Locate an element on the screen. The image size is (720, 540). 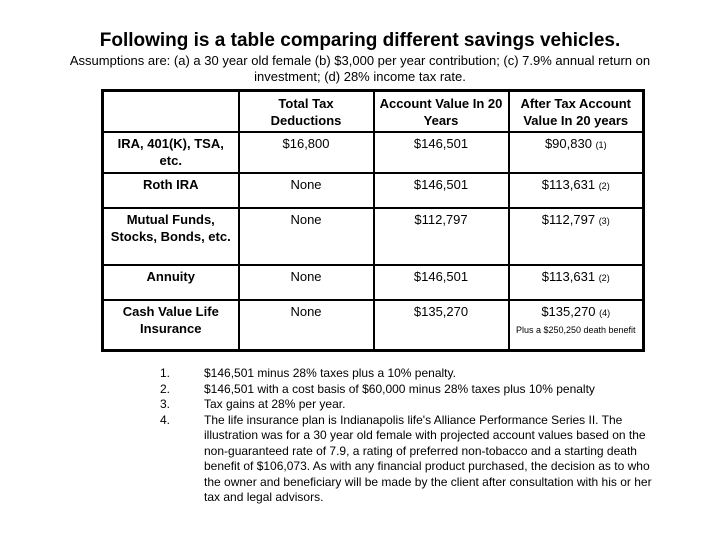
row-label: IRA, 401(K), TSA, etc. is located at coordinates (170, 152).